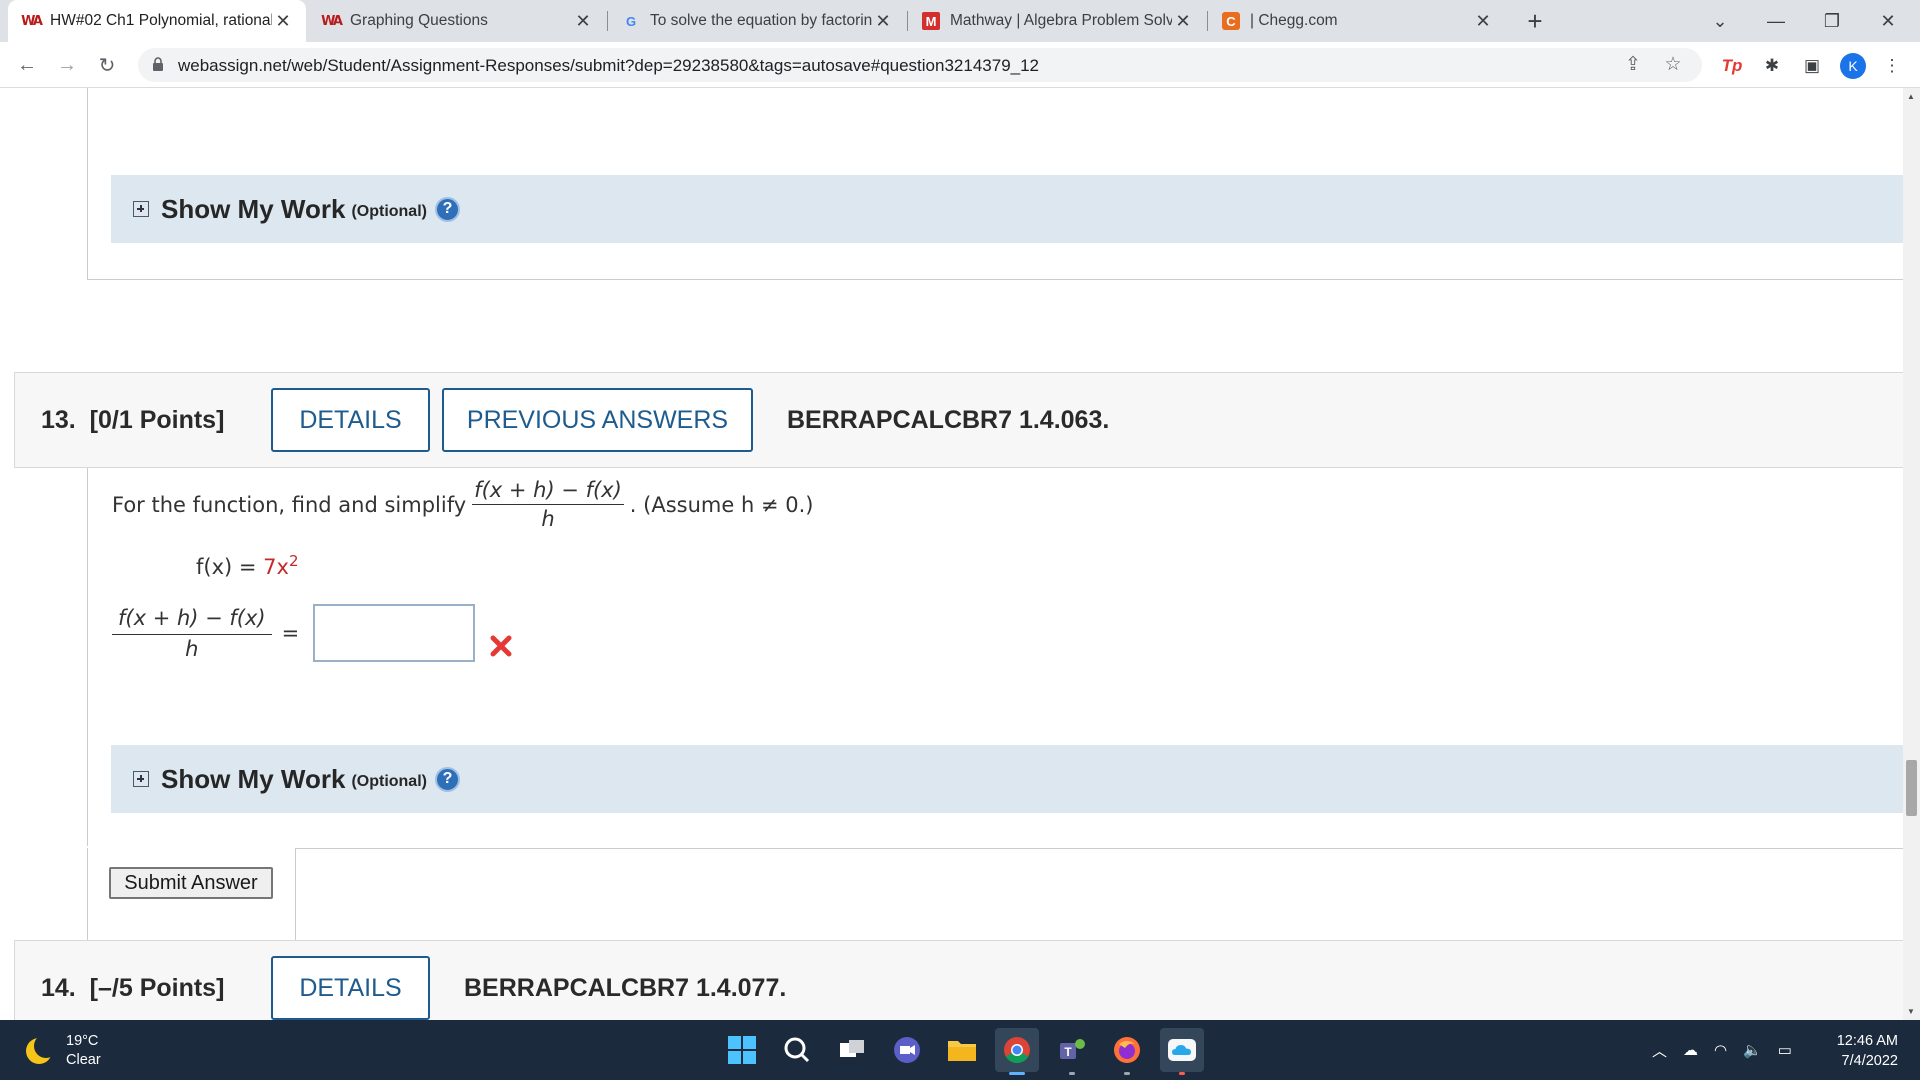  What do you see at coordinates (797, 1050) in the screenshot?
I see `search-icon` at bounding box center [797, 1050].